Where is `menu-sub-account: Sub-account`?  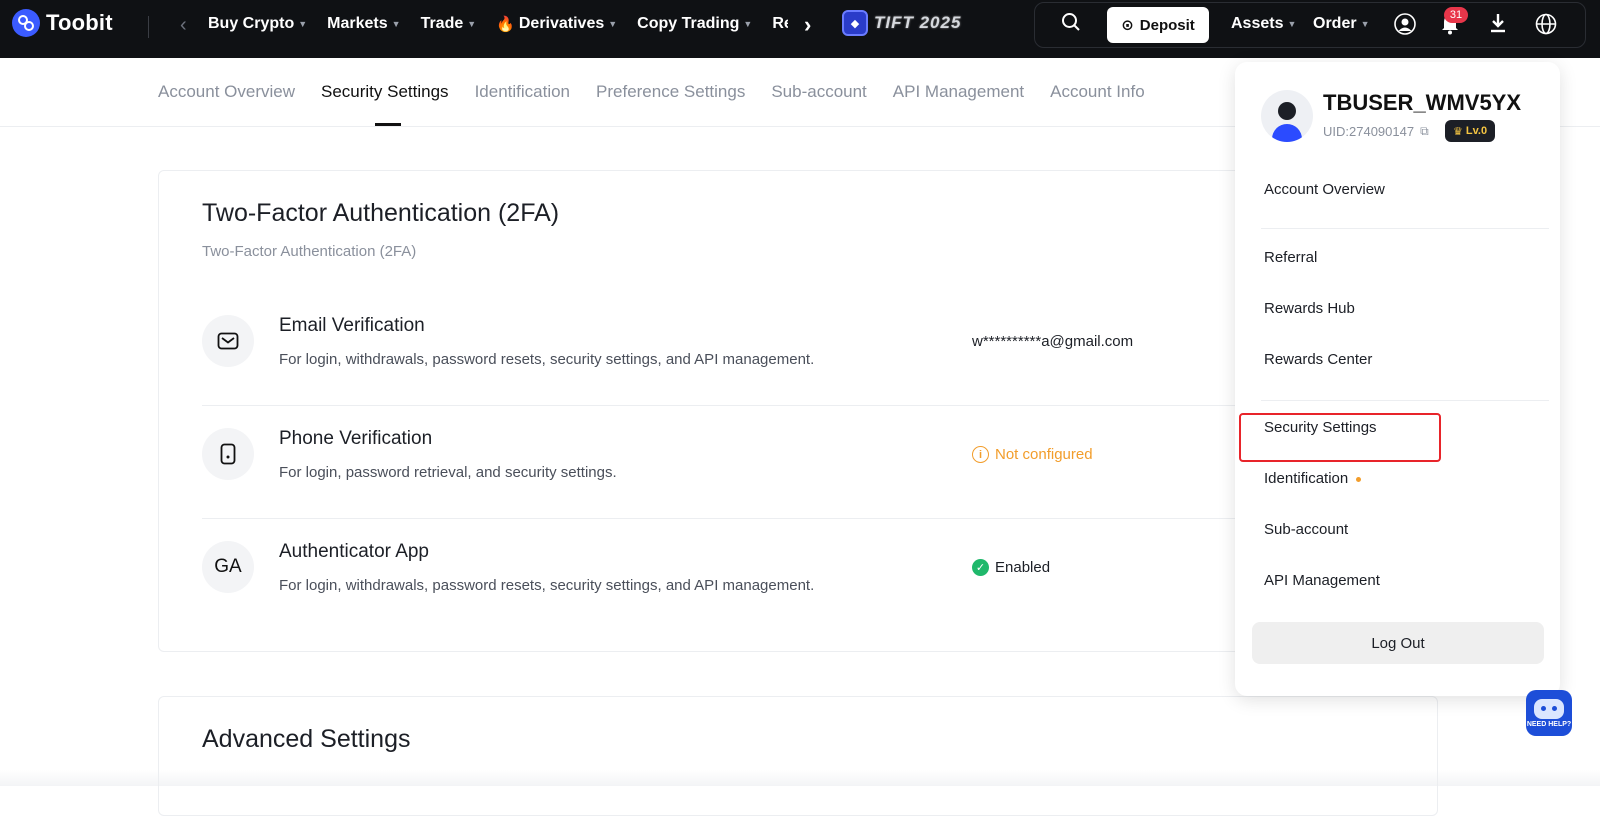
menu-sub-account: Sub-account is located at coordinates (1306, 529).